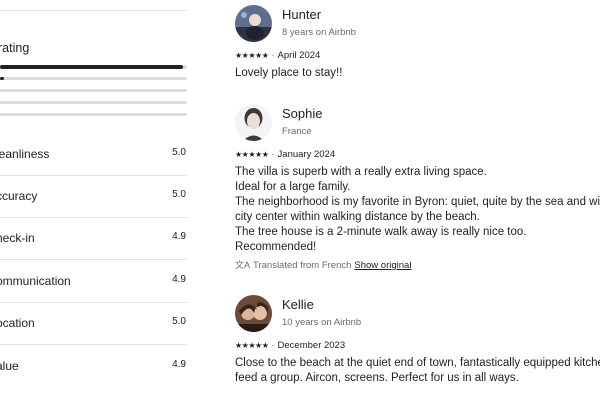 Image resolution: width=600 pixels, height=400 pixels. I want to click on reviewer-tenure: 8 years on Airbnb, so click(319, 32).